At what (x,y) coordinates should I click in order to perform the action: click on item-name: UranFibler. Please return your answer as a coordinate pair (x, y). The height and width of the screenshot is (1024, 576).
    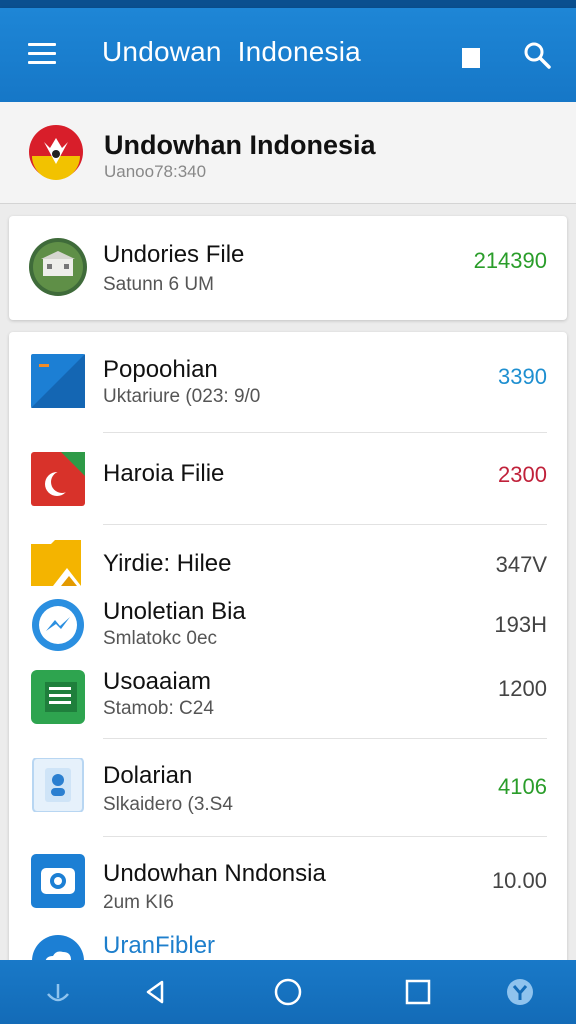
    Looking at the image, I should click on (159, 945).